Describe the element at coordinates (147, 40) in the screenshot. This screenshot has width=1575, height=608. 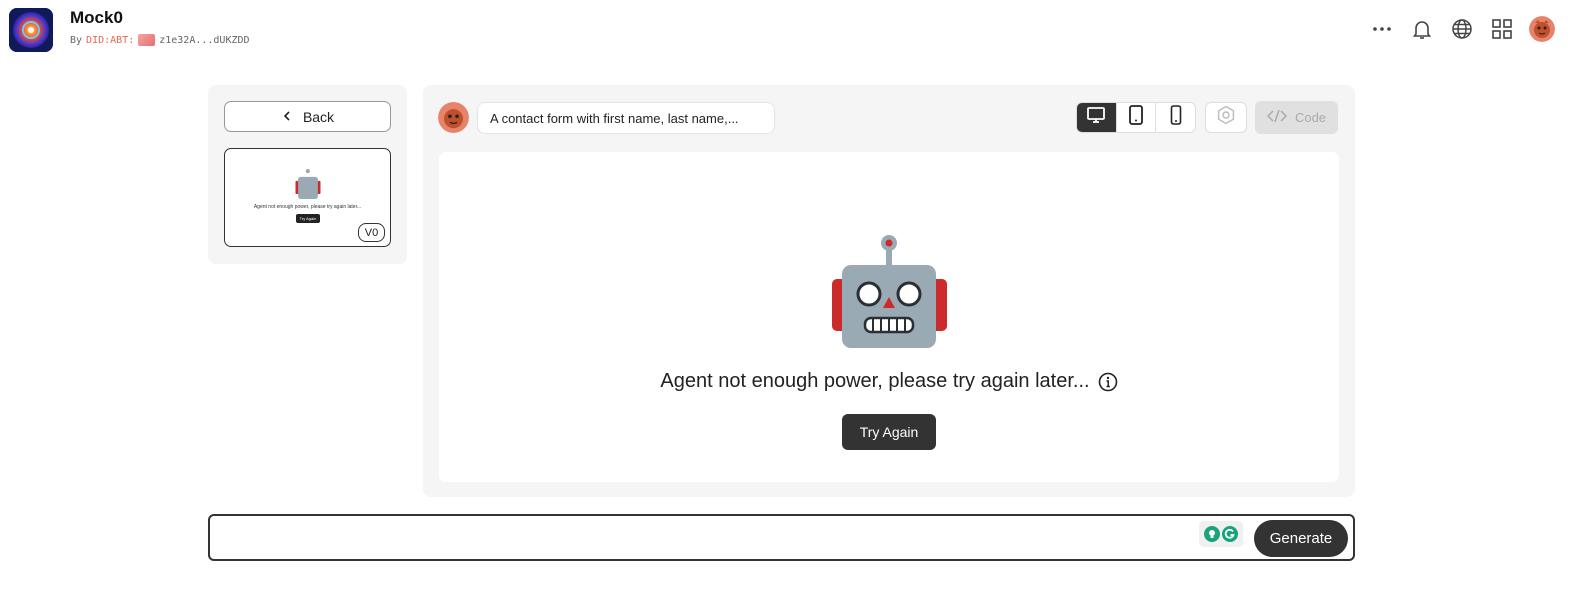
I see `did-avatar-icon` at that location.